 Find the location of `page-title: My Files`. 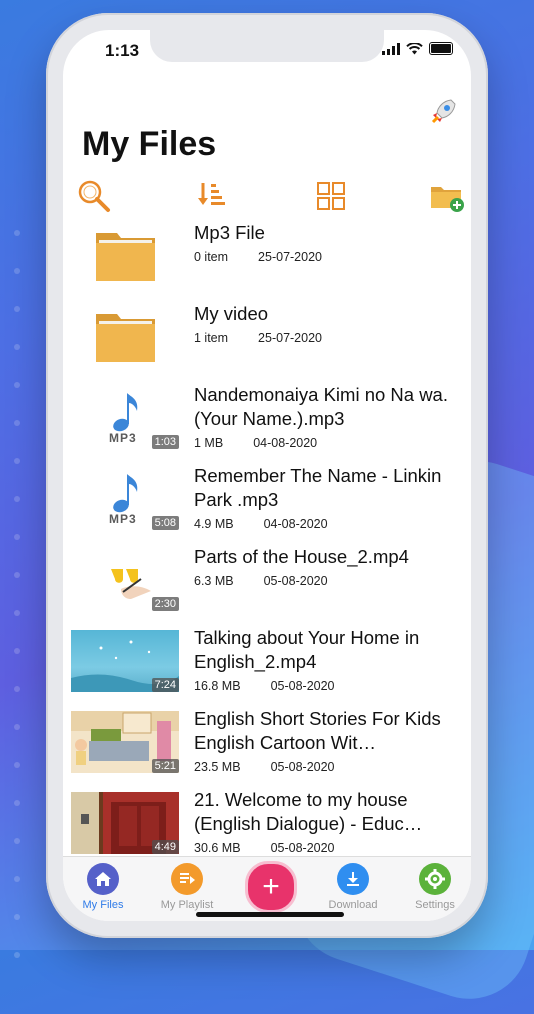

page-title: My Files is located at coordinates (149, 144).